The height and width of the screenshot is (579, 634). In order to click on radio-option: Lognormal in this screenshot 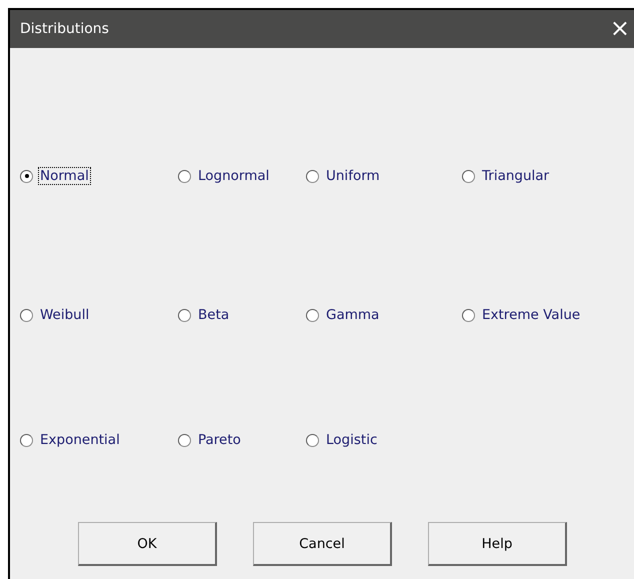, I will do `click(242, 176)`.